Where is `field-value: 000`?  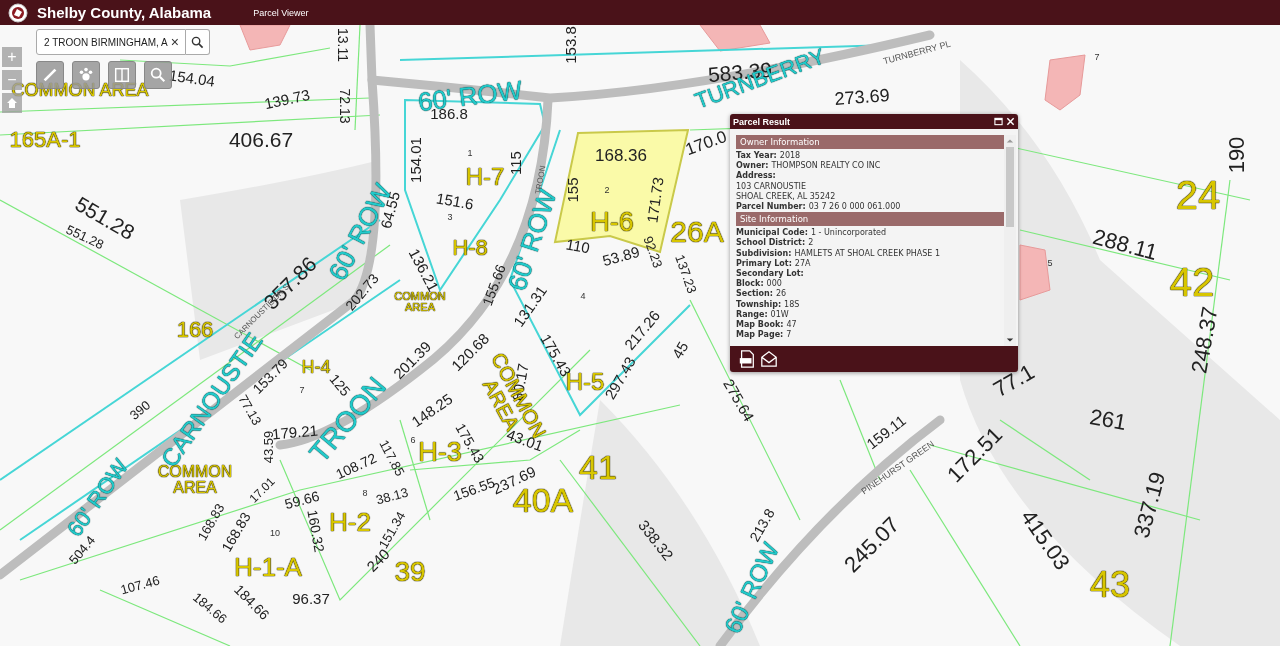
field-value: 000 is located at coordinates (774, 284).